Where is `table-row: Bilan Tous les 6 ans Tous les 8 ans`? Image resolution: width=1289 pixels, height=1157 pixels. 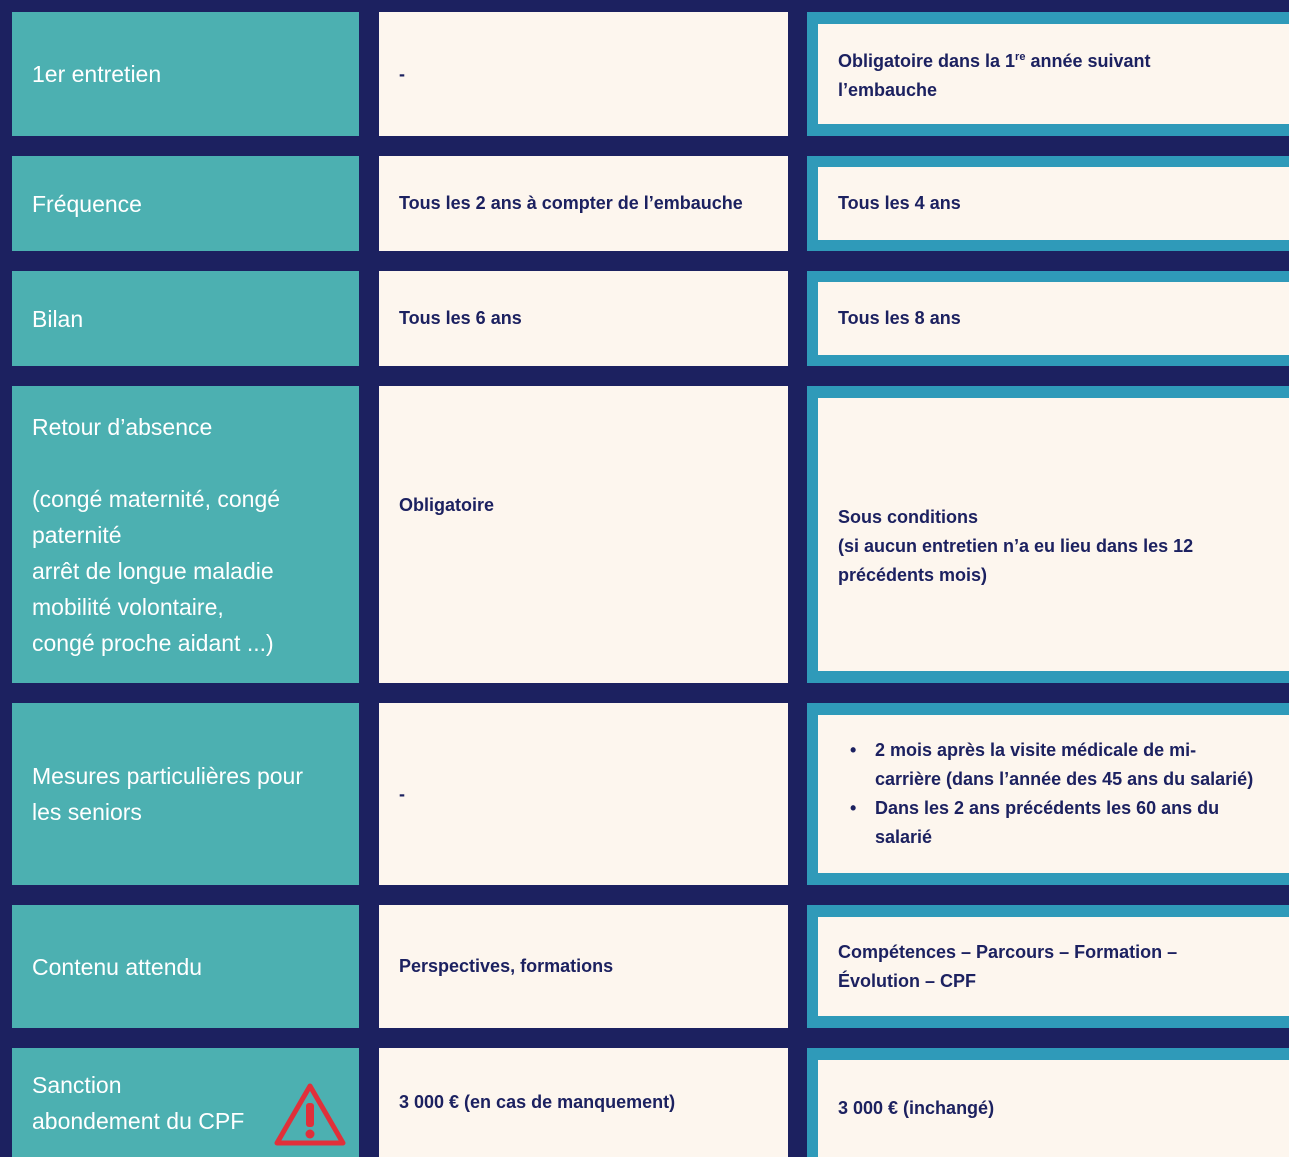 table-row: Bilan Tous les 6 ans Tous les 8 ans is located at coordinates (644, 318).